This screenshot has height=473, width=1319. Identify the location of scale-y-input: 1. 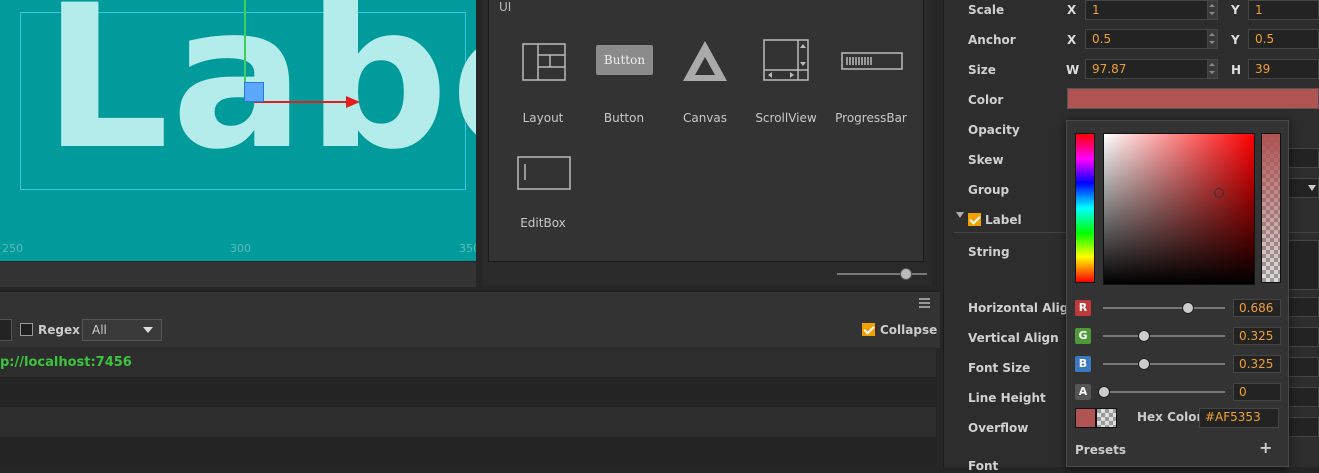
(1283, 10).